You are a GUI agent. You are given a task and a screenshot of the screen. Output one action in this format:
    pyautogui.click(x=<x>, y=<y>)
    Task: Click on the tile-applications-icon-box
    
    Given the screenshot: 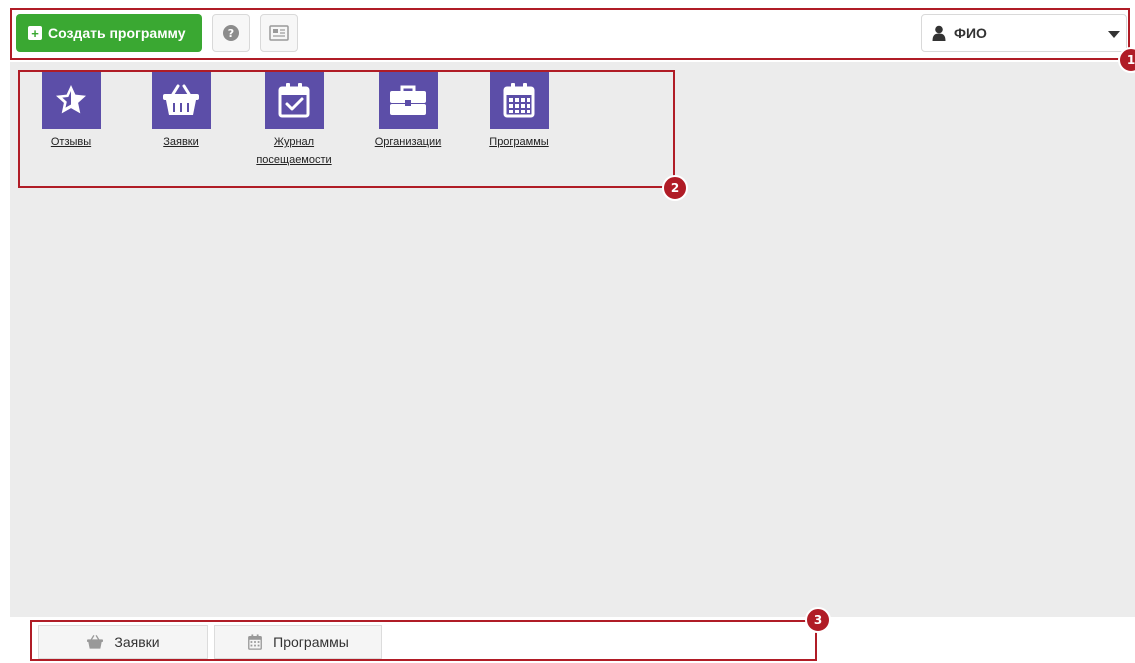 What is the action you would take?
    pyautogui.click(x=181, y=99)
    